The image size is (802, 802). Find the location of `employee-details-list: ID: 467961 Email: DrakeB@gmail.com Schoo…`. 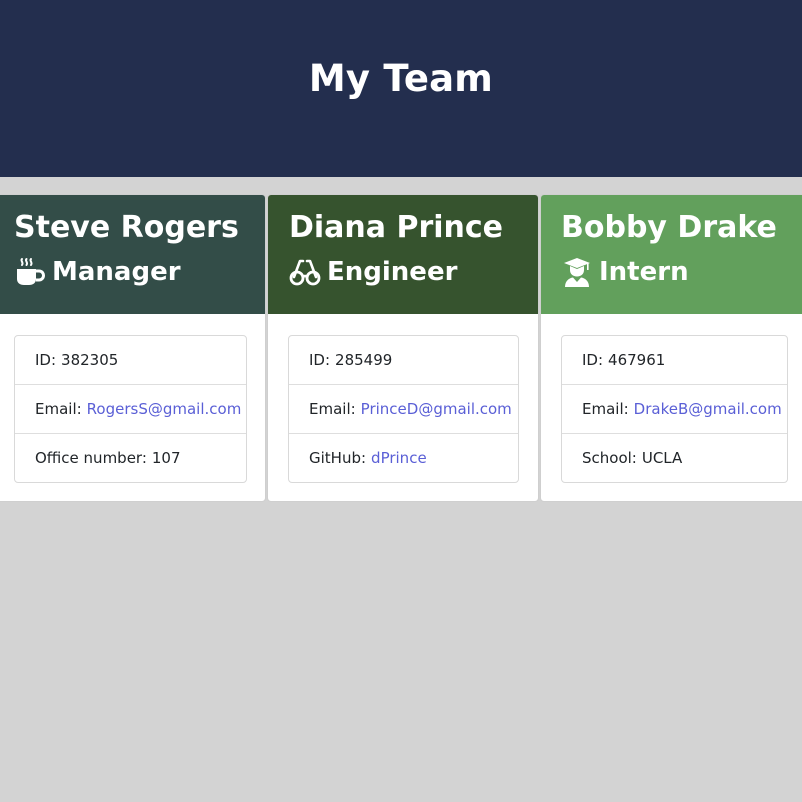

employee-details-list: ID: 467961 Email: DrakeB@gmail.com Schoo… is located at coordinates (674, 409).